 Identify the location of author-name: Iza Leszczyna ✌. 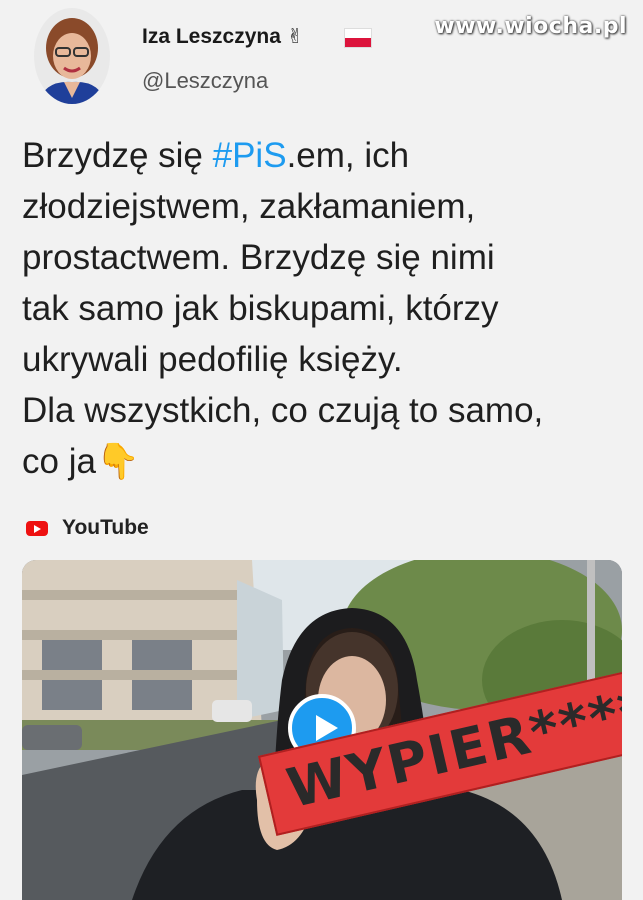
(223, 36).